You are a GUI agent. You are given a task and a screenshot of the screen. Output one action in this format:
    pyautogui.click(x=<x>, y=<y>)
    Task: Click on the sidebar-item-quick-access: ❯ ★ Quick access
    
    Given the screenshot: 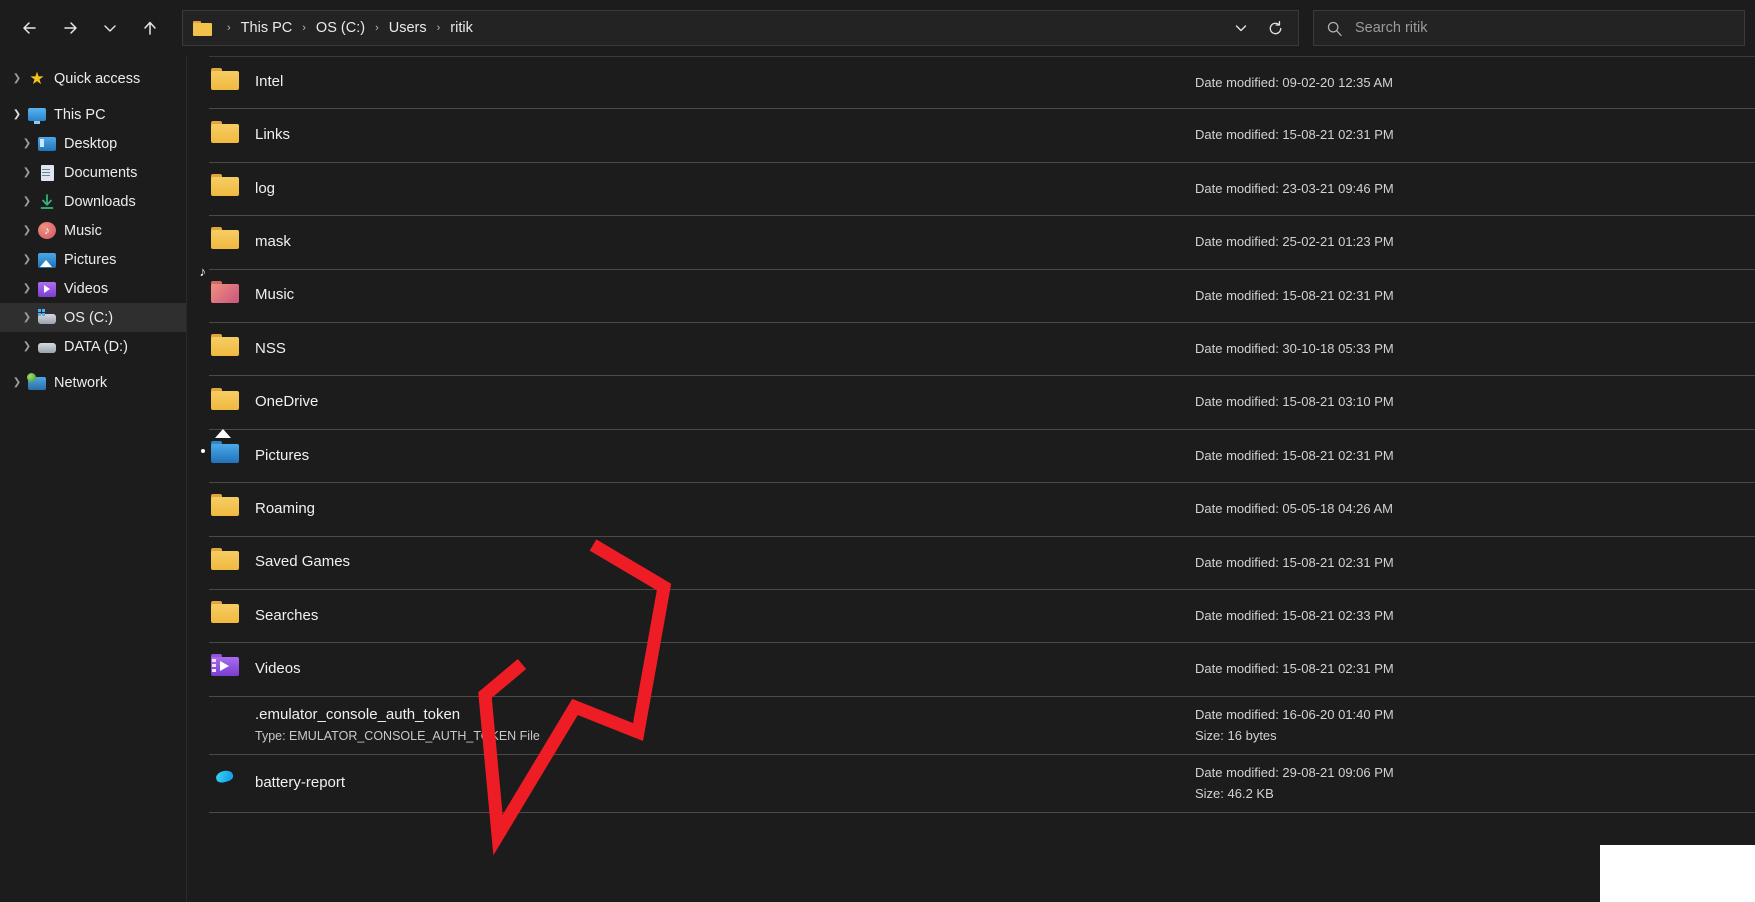 What is the action you would take?
    pyautogui.click(x=93, y=78)
    